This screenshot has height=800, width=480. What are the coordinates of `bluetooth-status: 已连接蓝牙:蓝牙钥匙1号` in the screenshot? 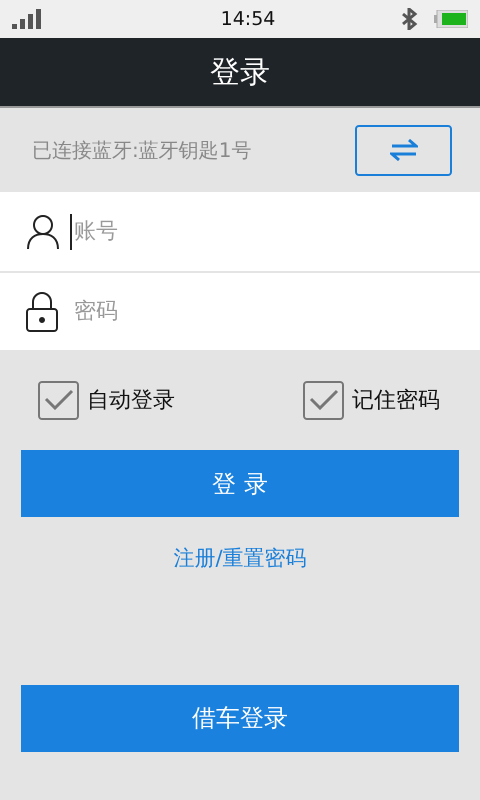 It's located at (142, 150).